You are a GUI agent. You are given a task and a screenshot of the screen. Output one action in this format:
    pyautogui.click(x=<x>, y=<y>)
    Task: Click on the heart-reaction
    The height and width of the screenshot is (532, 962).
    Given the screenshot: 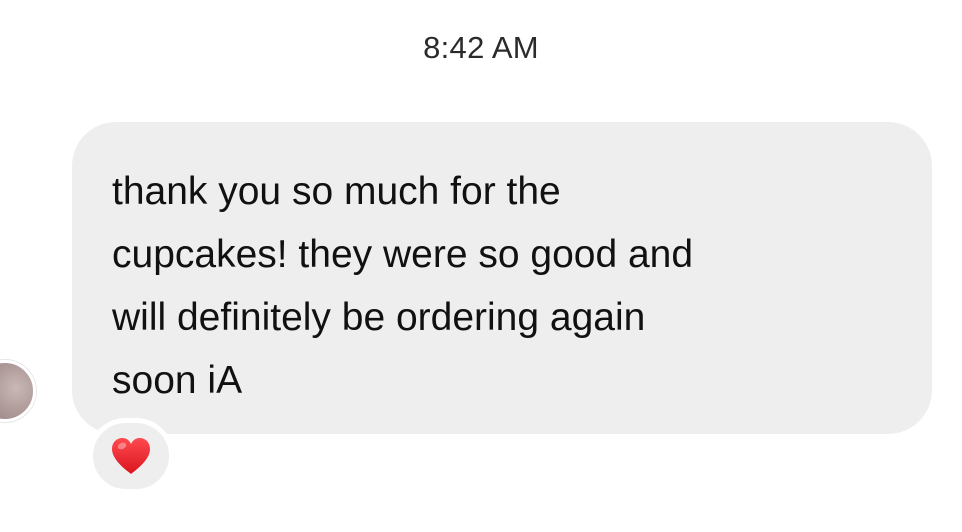 What is the action you would take?
    pyautogui.click(x=131, y=456)
    